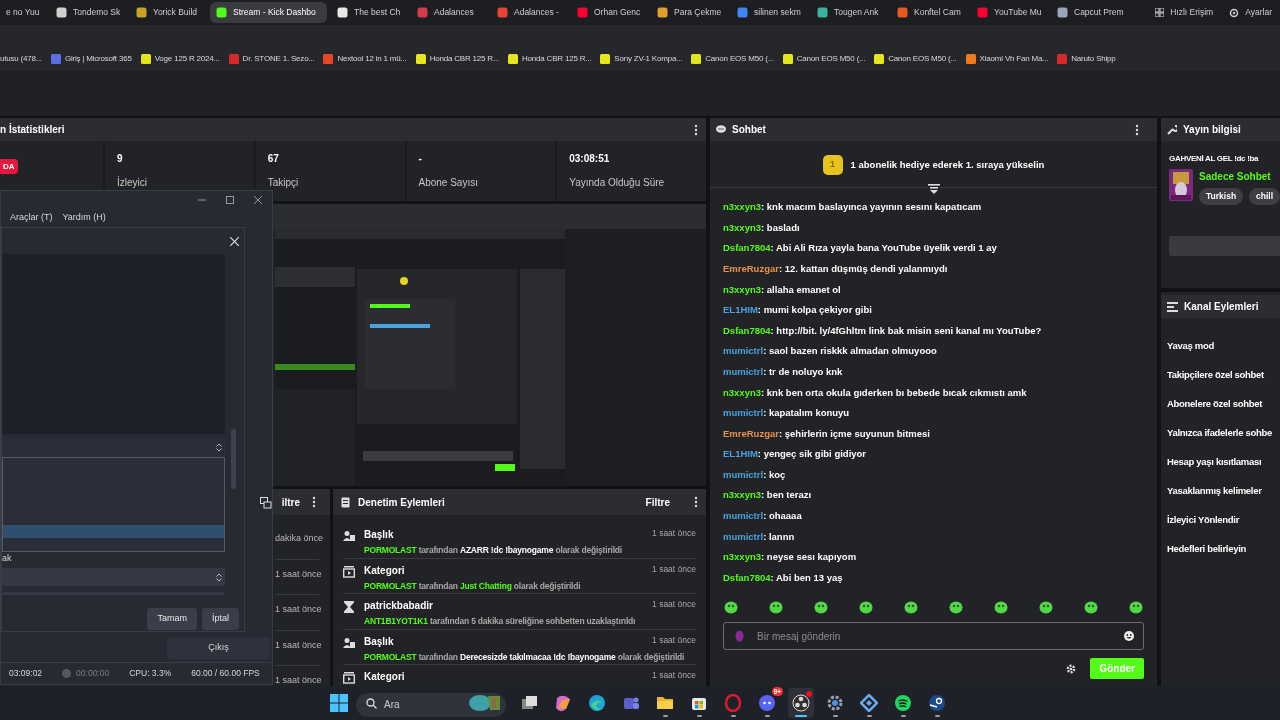 The width and height of the screenshot is (1280, 720). What do you see at coordinates (1221, 307) in the screenshot?
I see `panel-title: Kanal Eylemleri` at bounding box center [1221, 307].